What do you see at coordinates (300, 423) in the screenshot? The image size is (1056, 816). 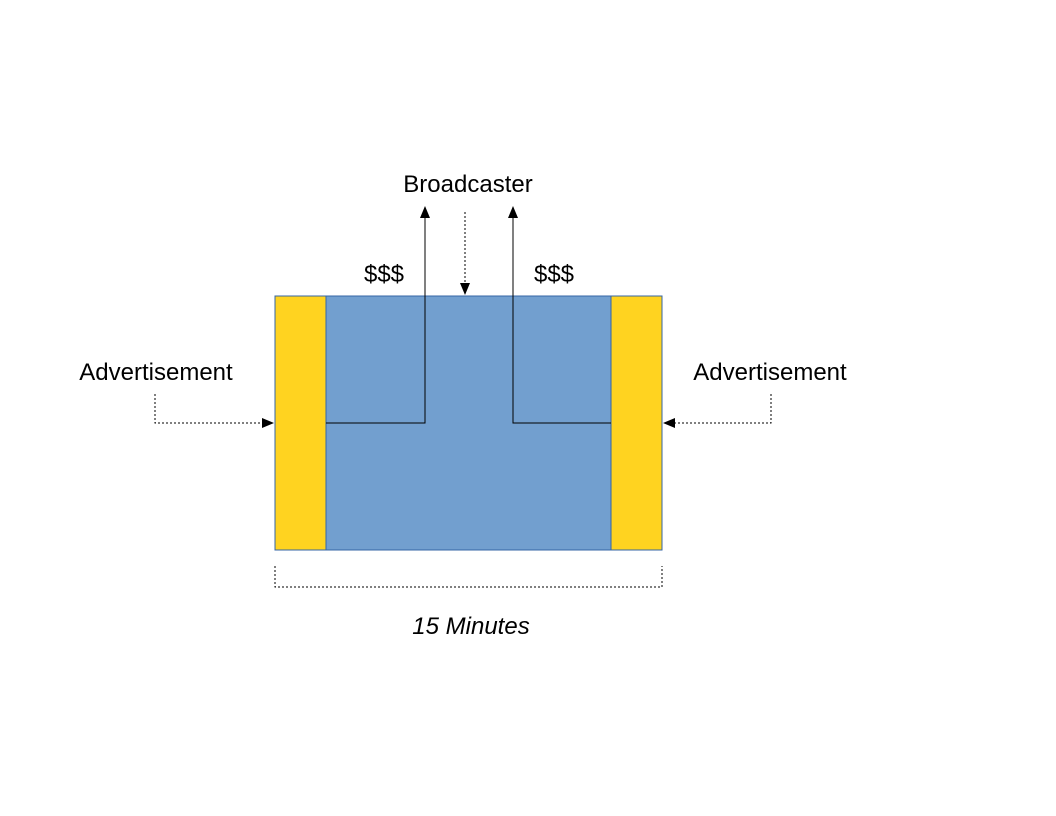 I see `ad-block-left` at bounding box center [300, 423].